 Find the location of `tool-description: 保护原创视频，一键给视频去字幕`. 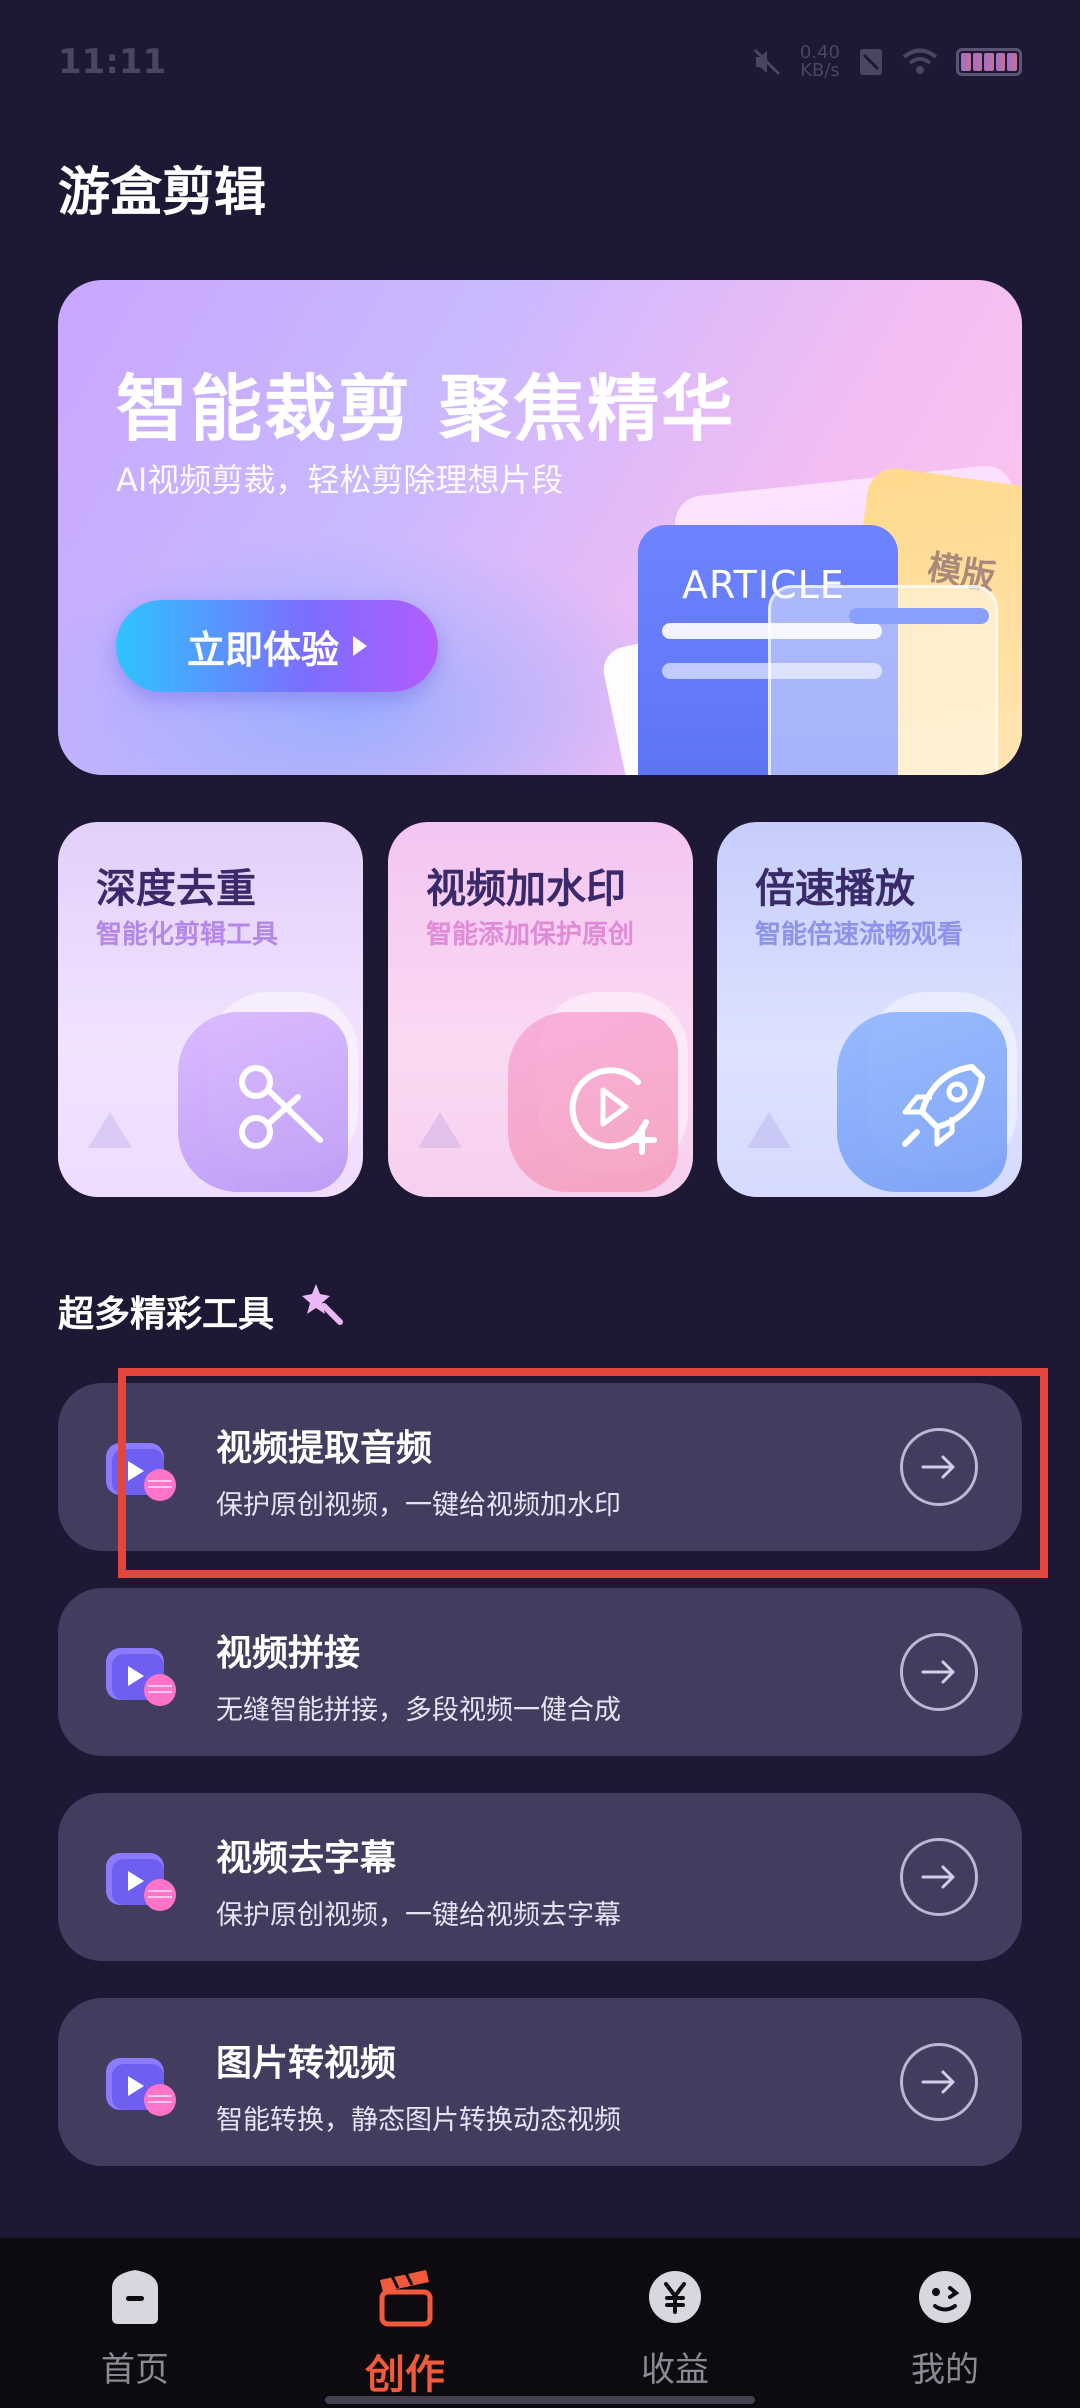

tool-description: 保护原创视频，一键给视频去字幕 is located at coordinates (418, 1915).